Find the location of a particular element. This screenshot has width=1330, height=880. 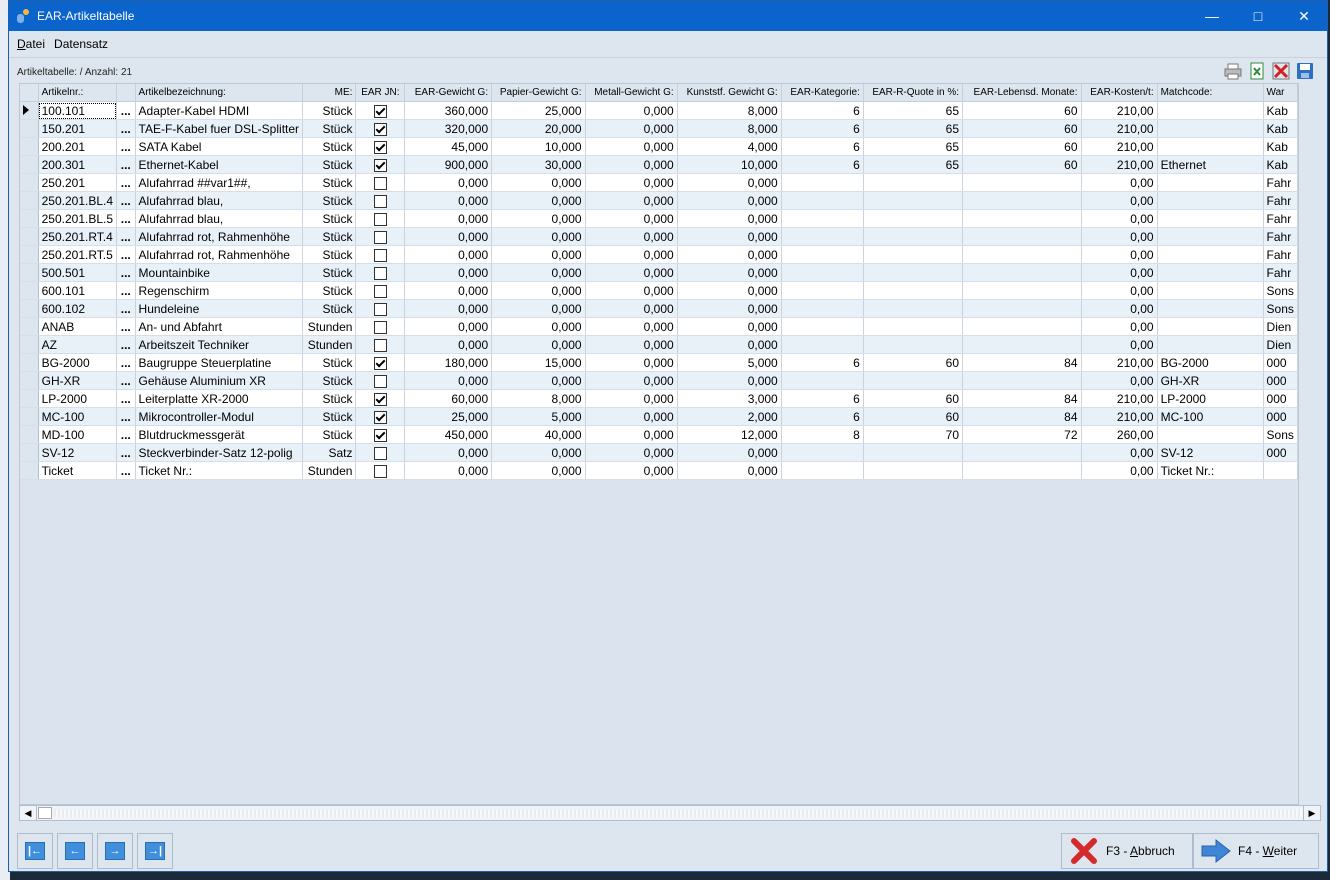

cell-artikelnr: 500.501 is located at coordinates (78, 272).